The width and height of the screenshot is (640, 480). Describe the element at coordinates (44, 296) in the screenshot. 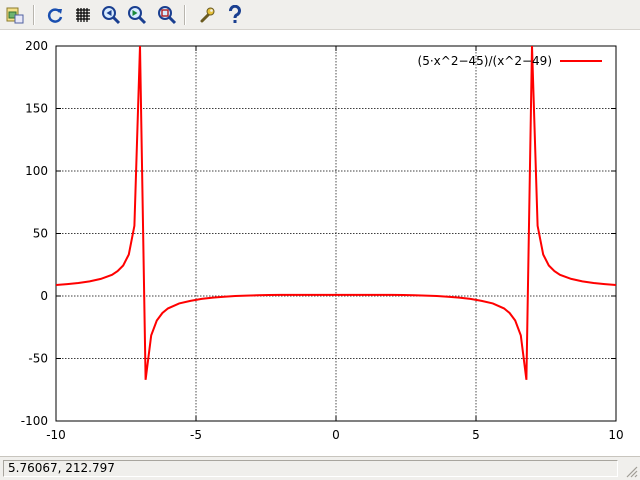

I see `y-tick-label: 0` at that location.